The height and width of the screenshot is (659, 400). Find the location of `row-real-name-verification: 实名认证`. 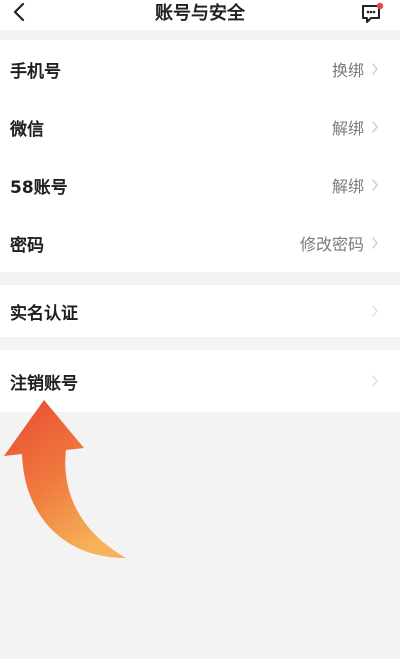

row-real-name-verification: 实名认证 is located at coordinates (200, 311).